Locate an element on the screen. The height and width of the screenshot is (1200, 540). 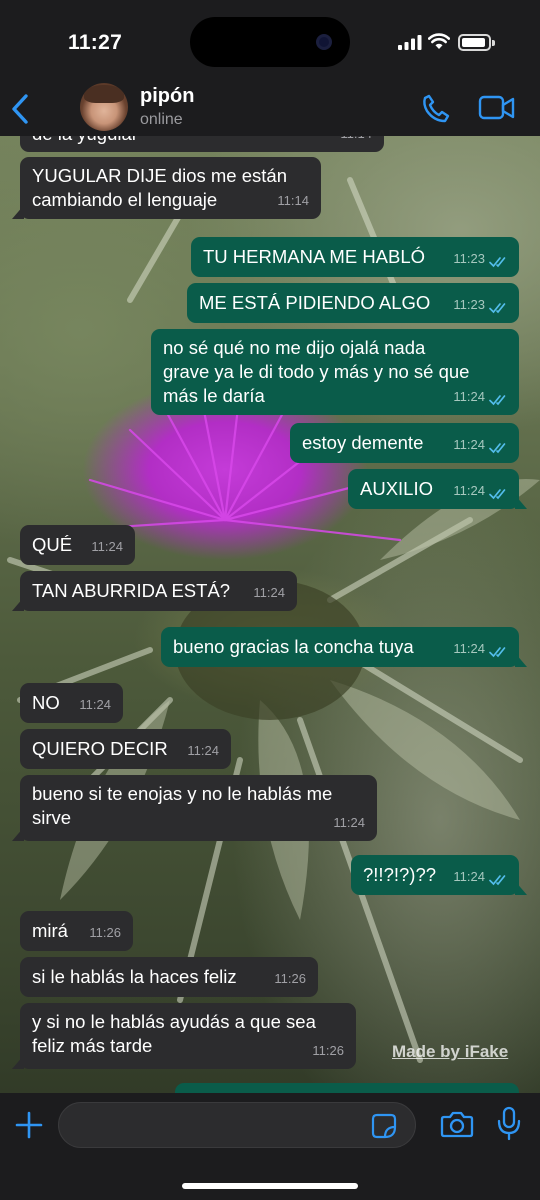
dynamic-island is located at coordinates (270, 42).